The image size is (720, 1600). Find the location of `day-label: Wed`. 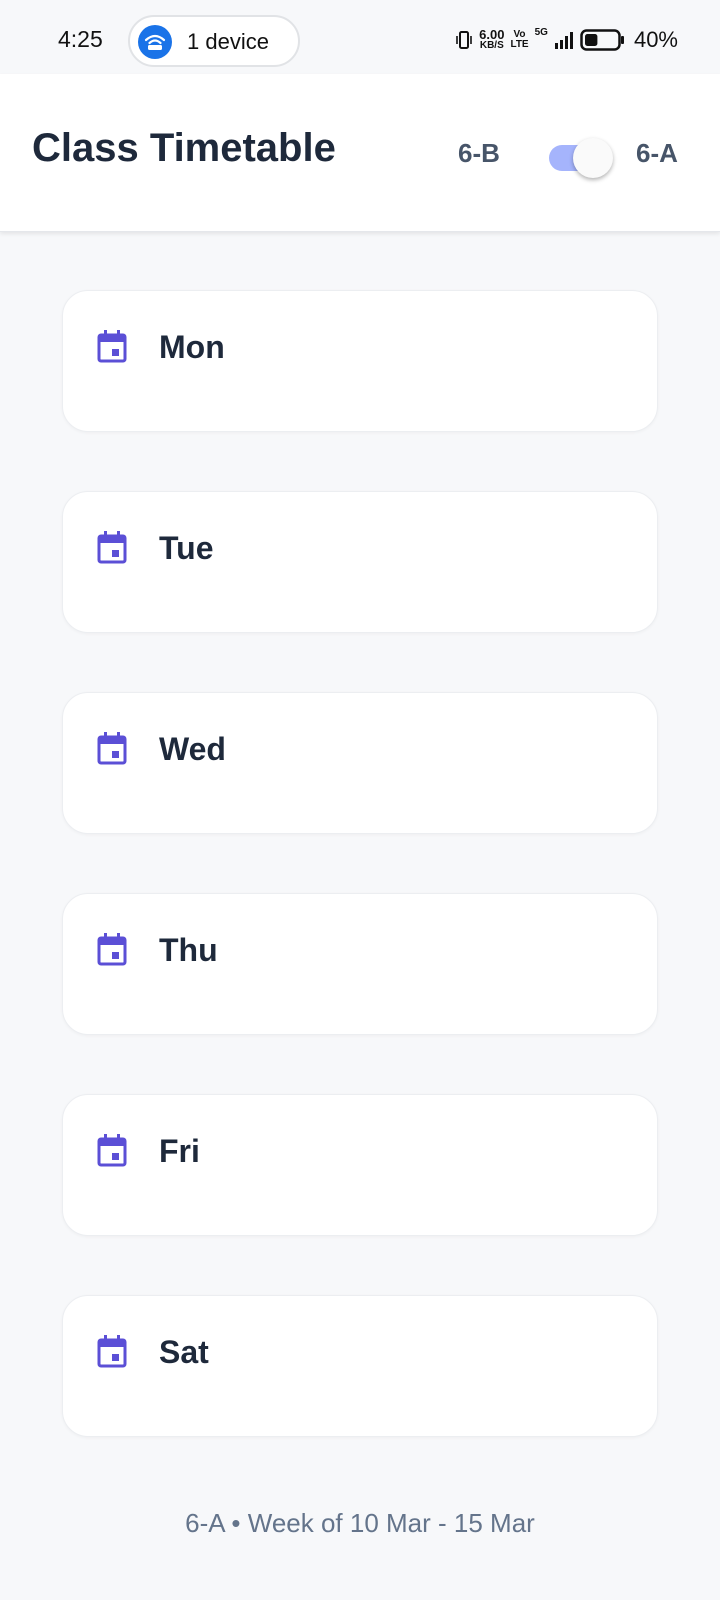

day-label: Wed is located at coordinates (192, 749).